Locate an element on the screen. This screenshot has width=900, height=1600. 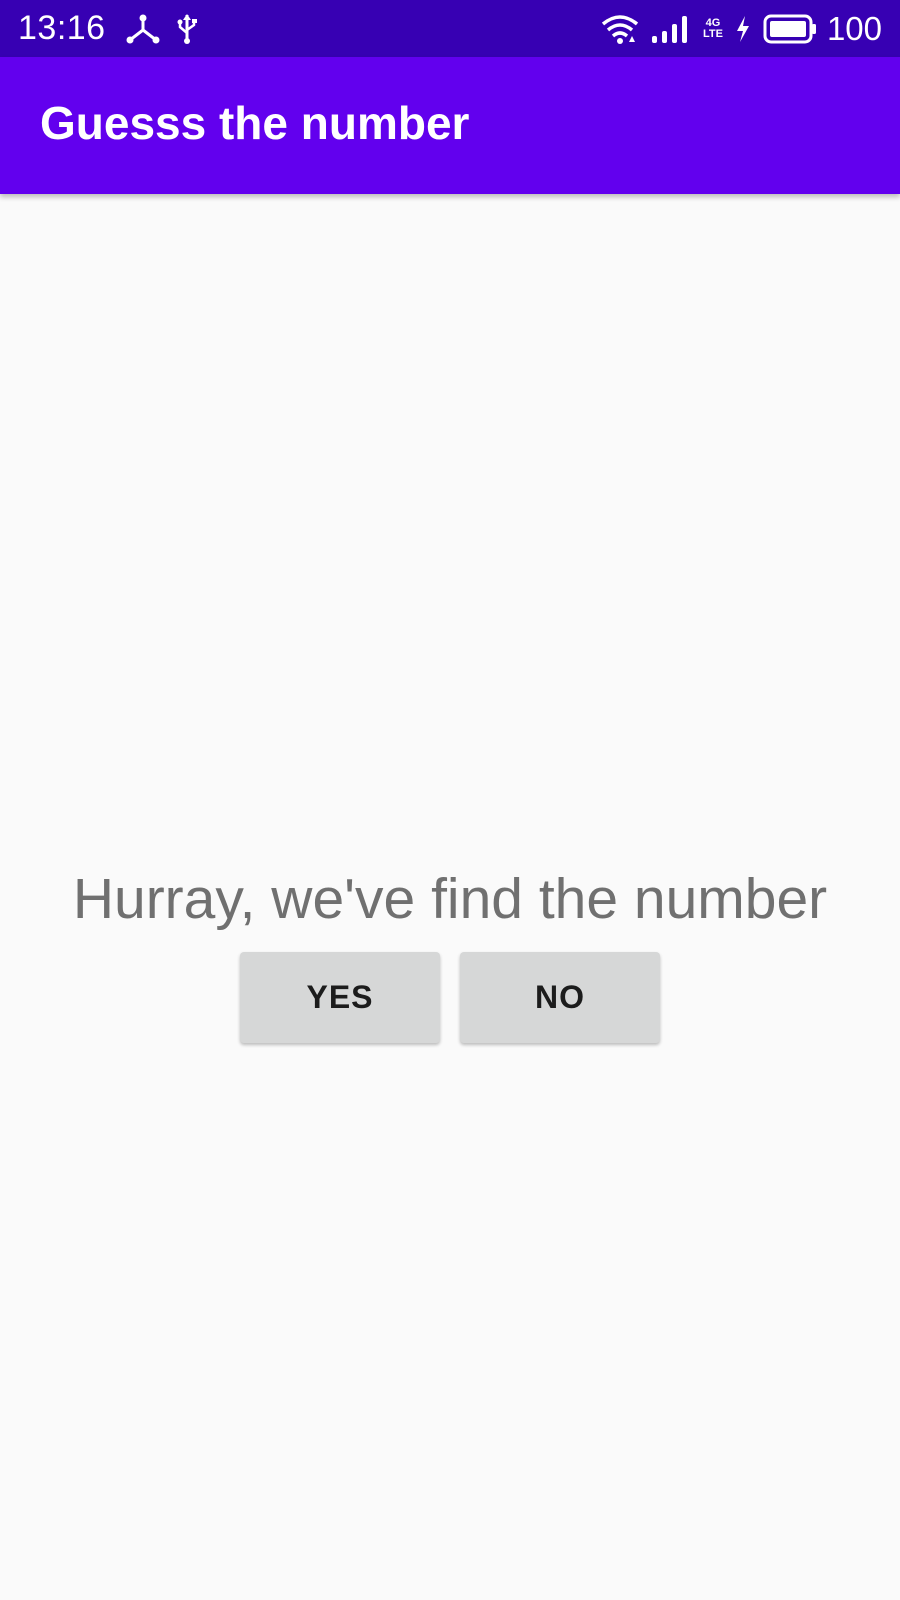
result-message: Hurray, we've find the number is located at coordinates (450, 899).